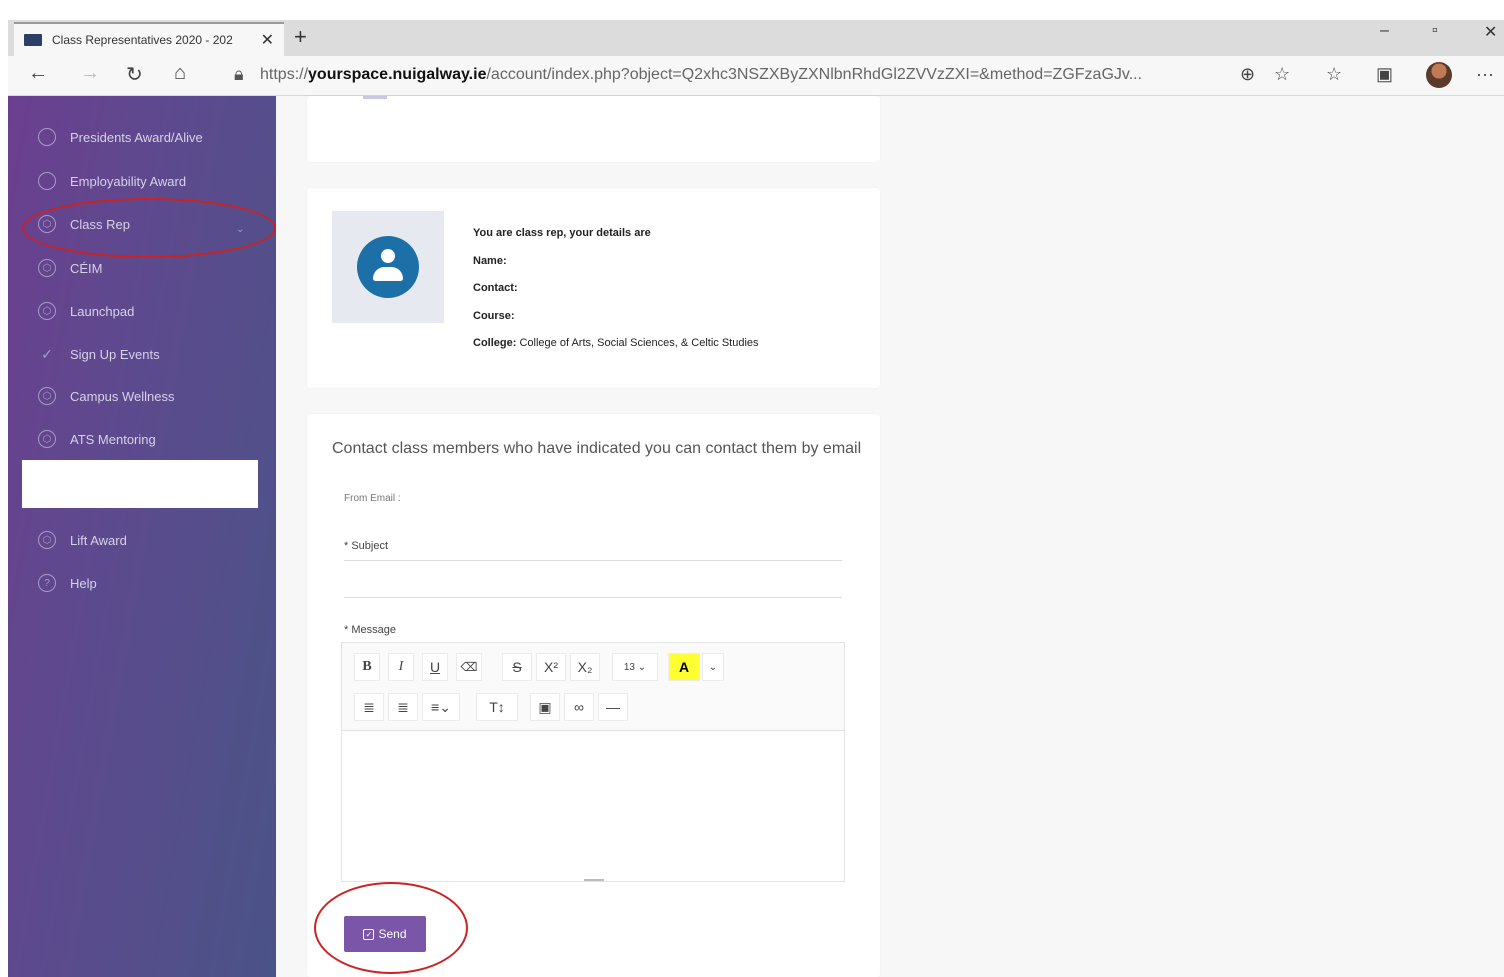 The image size is (1504, 977). What do you see at coordinates (403, 707) in the screenshot?
I see `ordered-list-icon: ≣` at bounding box center [403, 707].